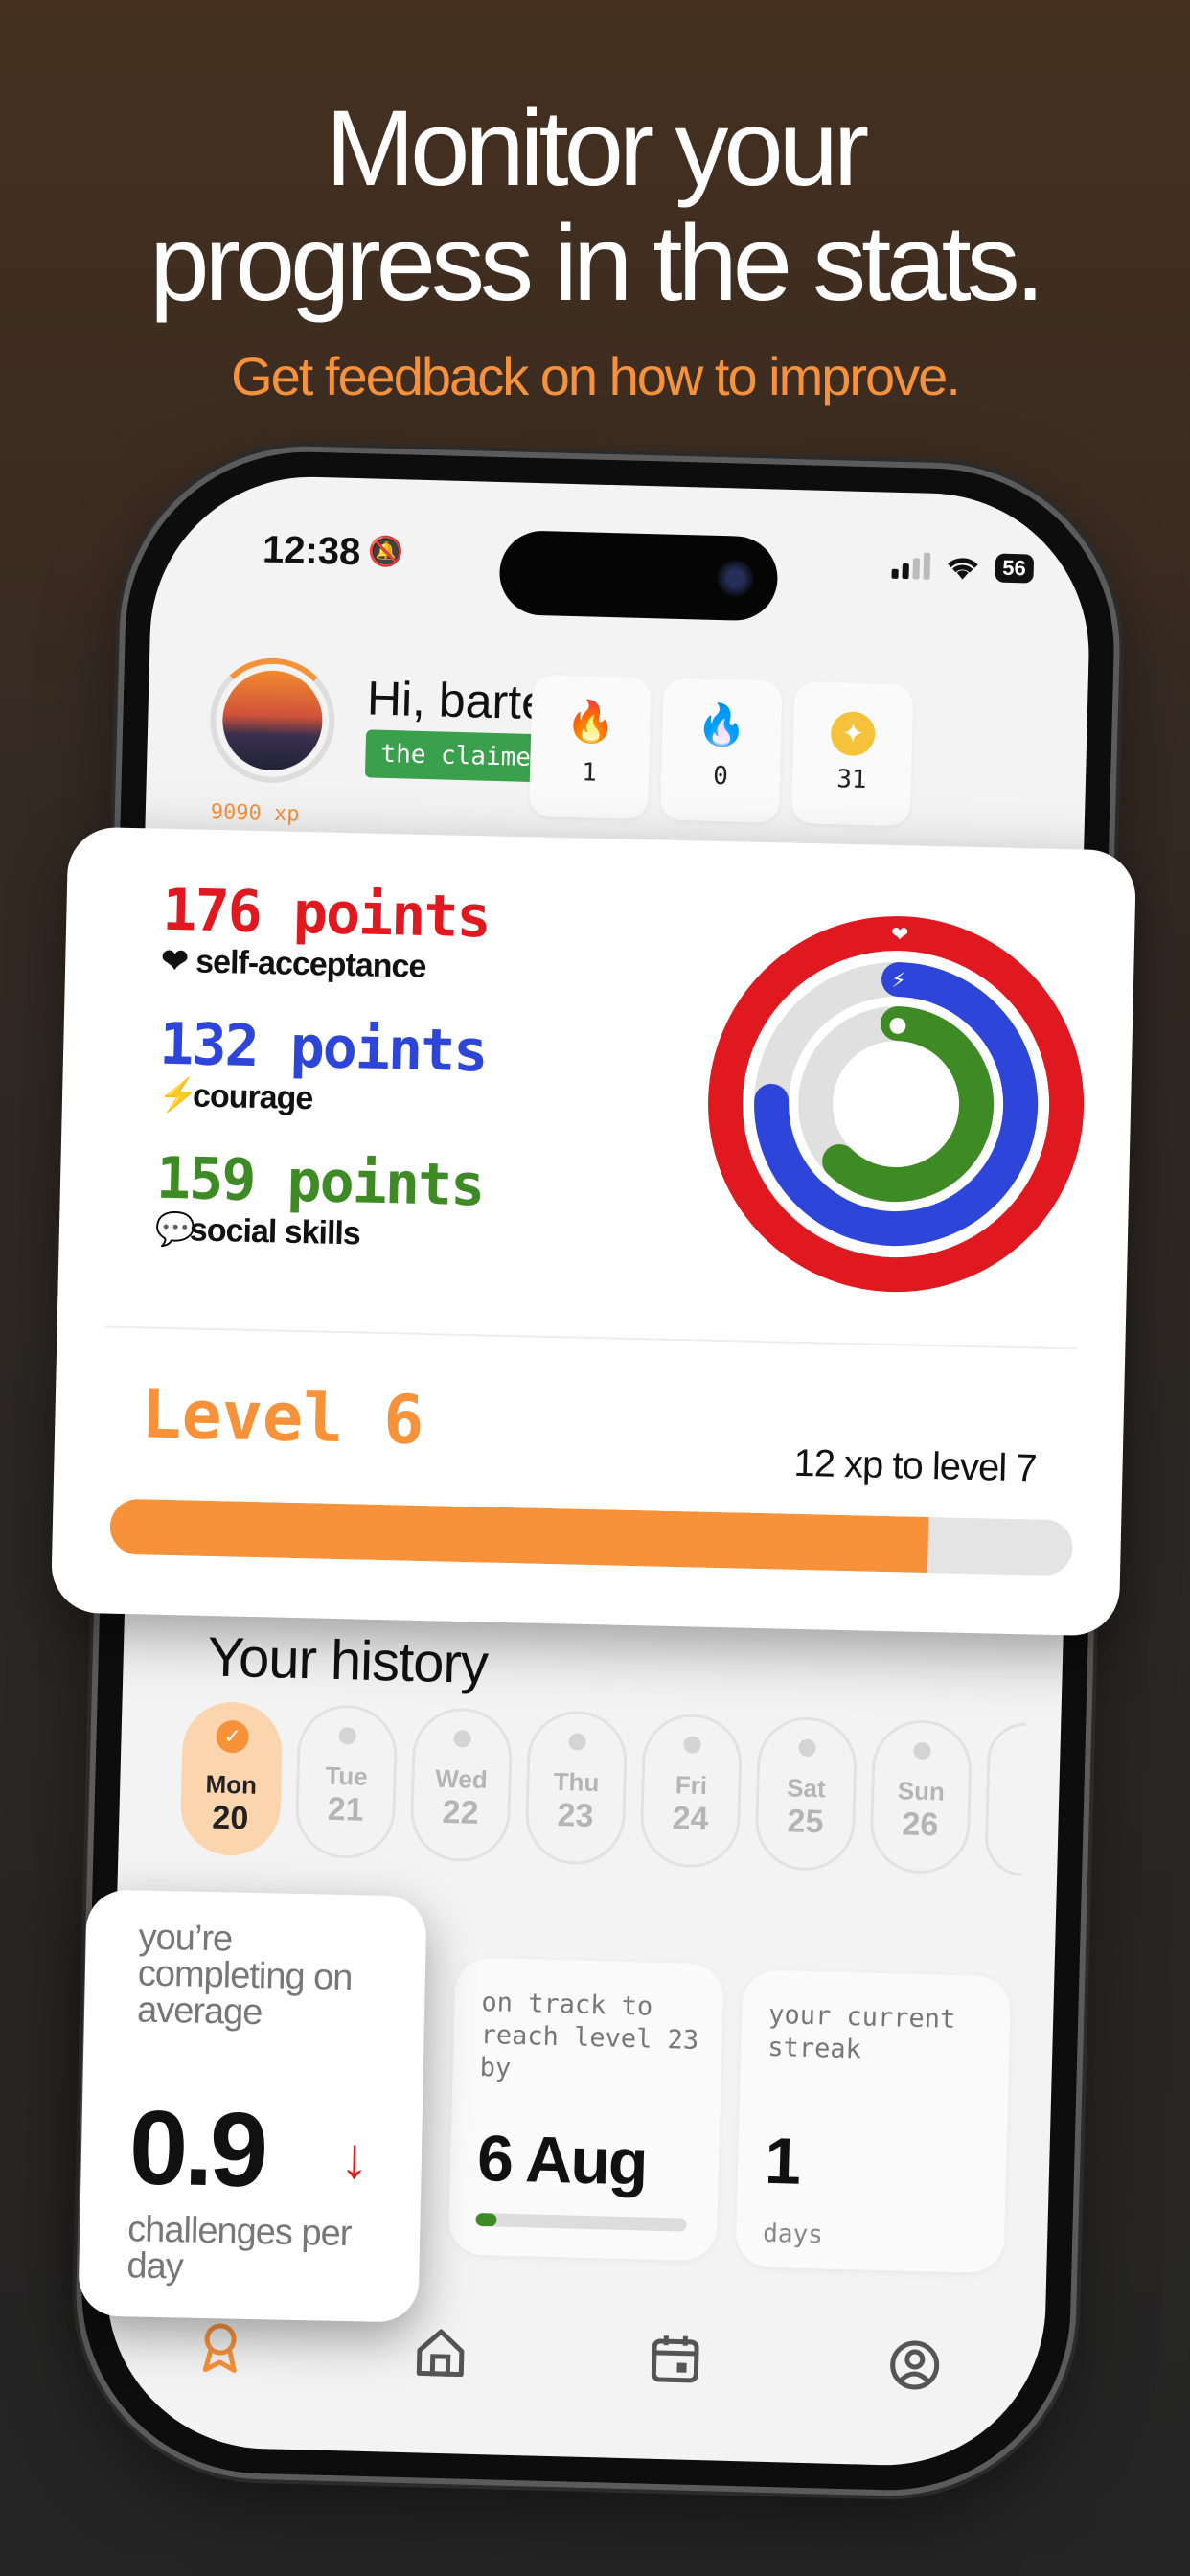  What do you see at coordinates (921, 1825) in the screenshot?
I see `day-date: 26` at bounding box center [921, 1825].